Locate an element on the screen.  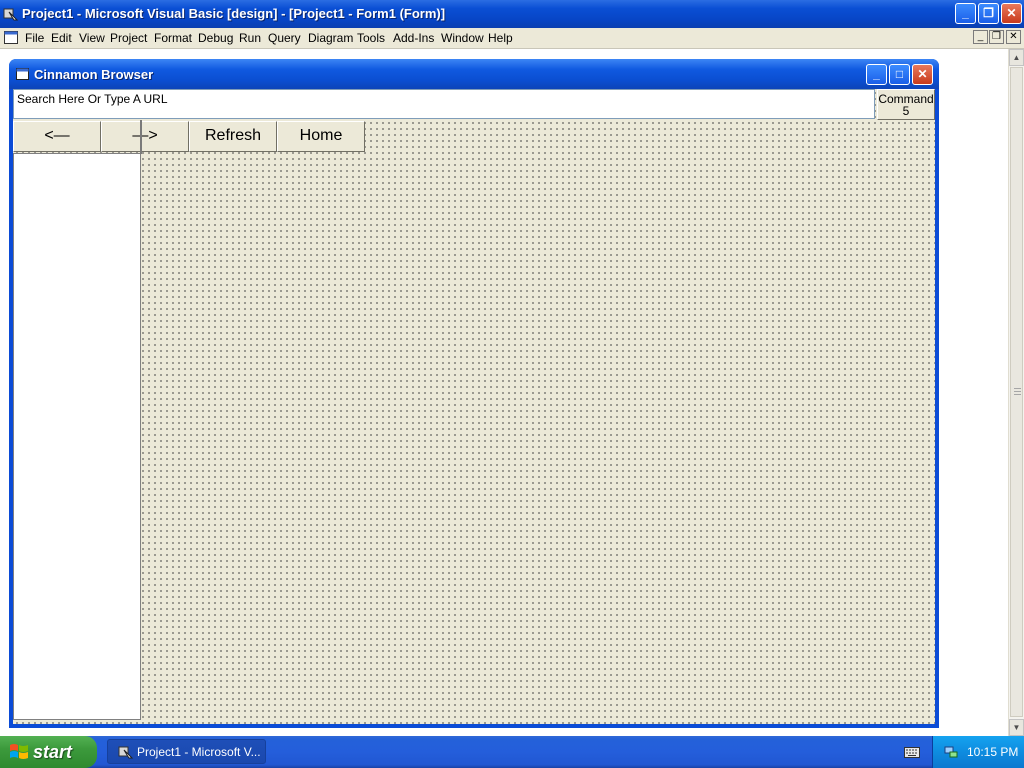
command5-number: 5 is located at coordinates (906, 111).